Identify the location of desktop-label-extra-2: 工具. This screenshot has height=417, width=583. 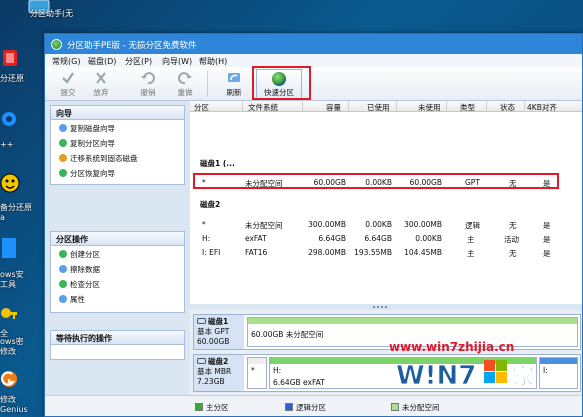
(8, 284).